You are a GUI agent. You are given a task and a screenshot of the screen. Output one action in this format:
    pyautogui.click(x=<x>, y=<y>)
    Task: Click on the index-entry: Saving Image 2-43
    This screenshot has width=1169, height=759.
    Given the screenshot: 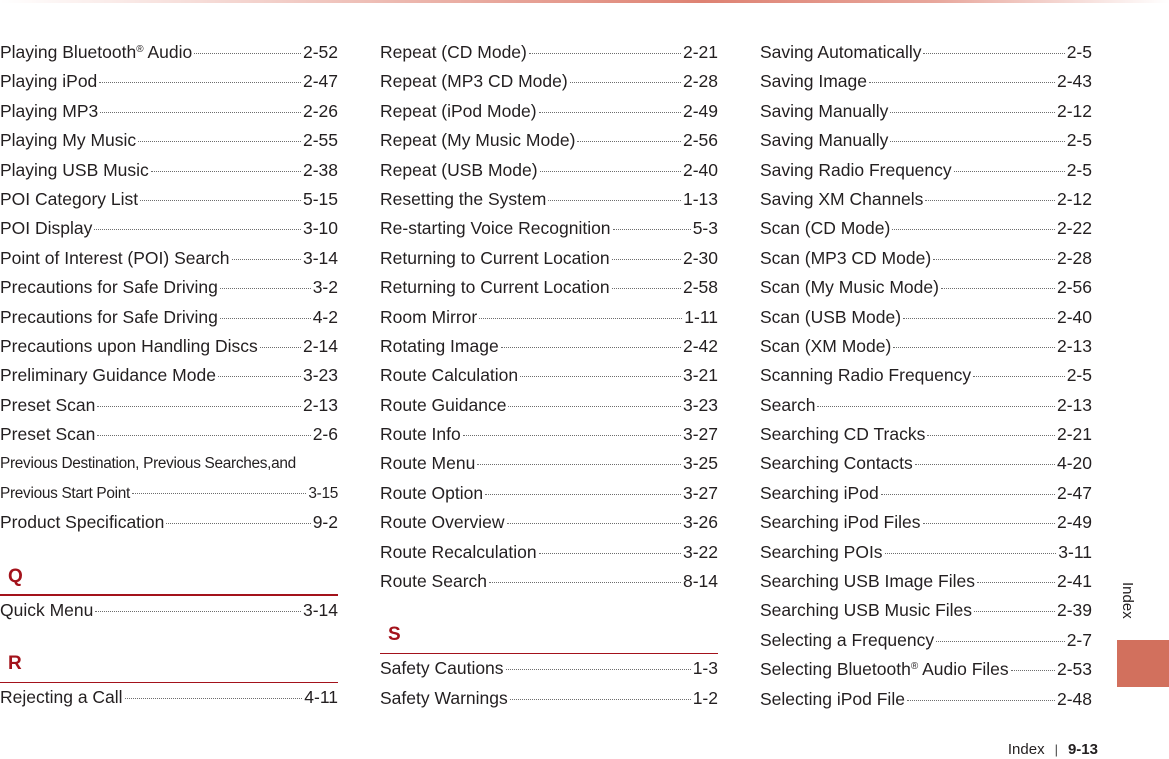 What is the action you would take?
    pyautogui.click(x=926, y=81)
    